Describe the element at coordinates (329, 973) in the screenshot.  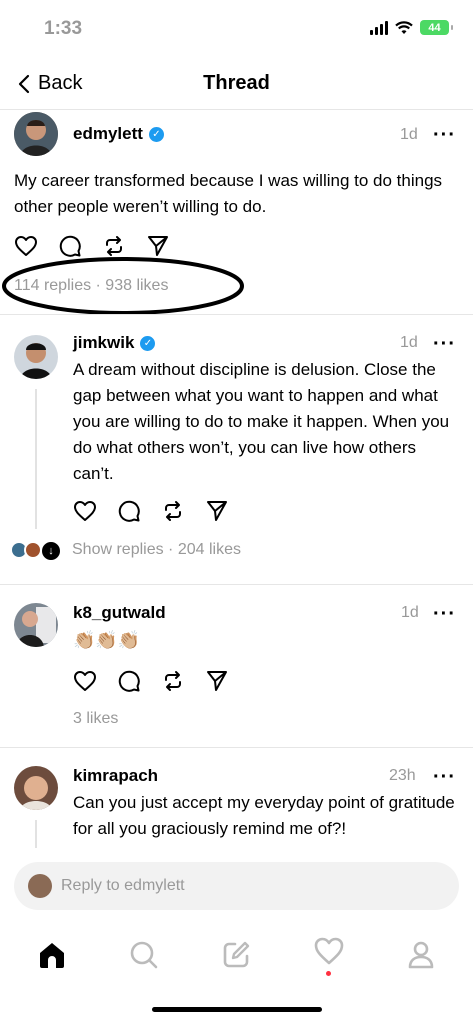
I see `notification-dot` at that location.